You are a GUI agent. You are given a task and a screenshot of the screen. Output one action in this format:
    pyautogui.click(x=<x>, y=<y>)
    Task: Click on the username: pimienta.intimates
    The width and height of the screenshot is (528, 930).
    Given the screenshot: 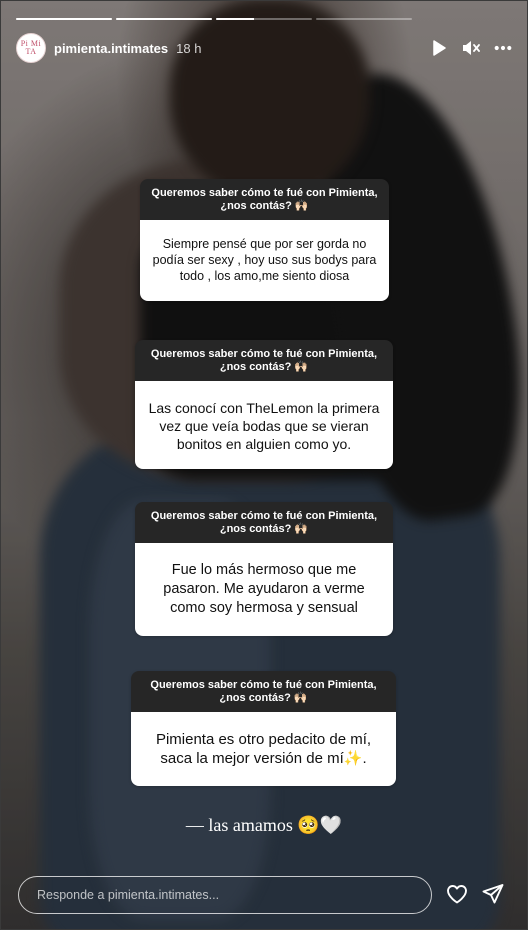 What is the action you would take?
    pyautogui.click(x=111, y=48)
    